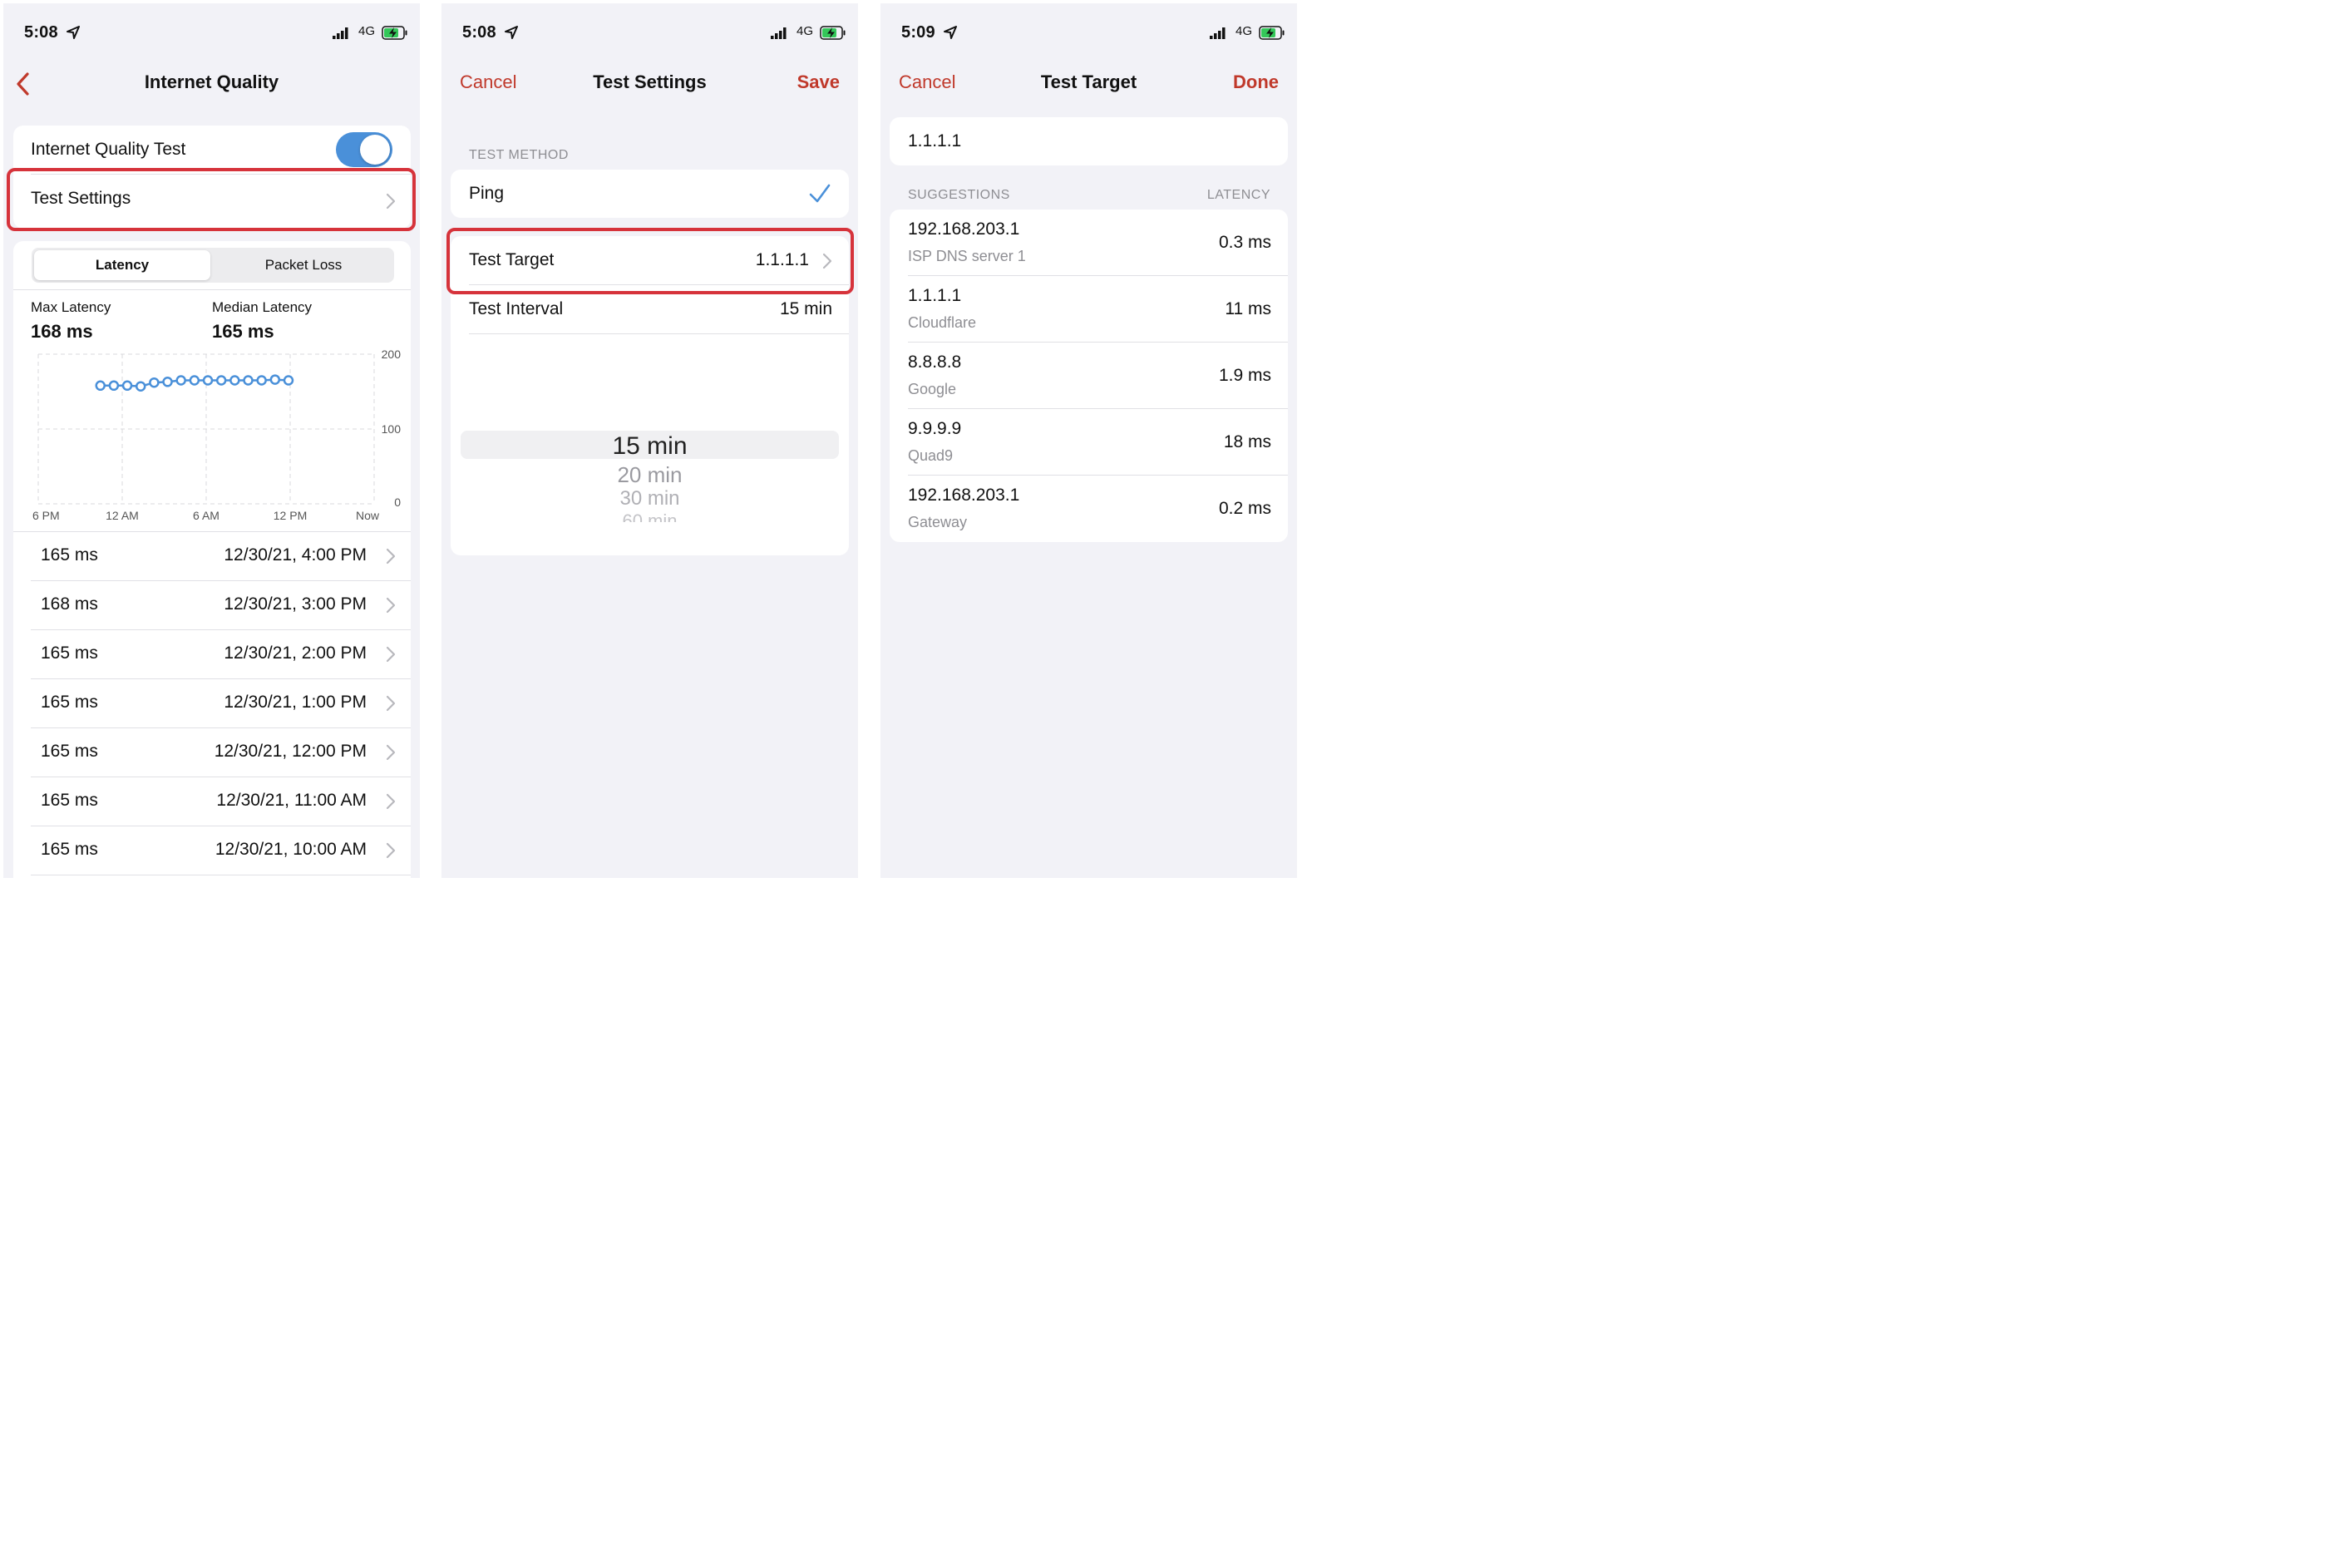 The height and width of the screenshot is (1568, 2328). Describe the element at coordinates (41, 32) in the screenshot. I see `status-time: 5:08` at that location.